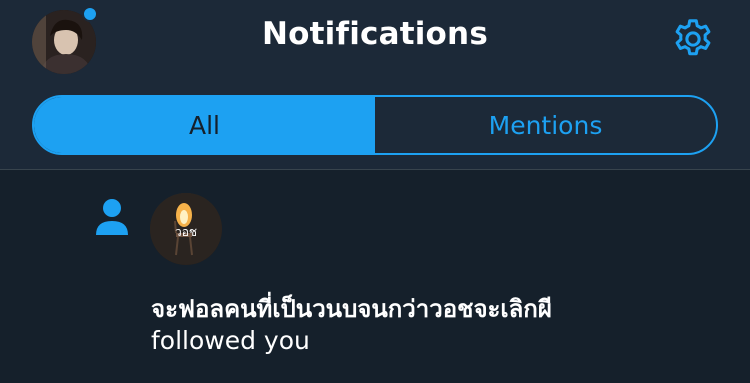 The image size is (750, 383). Describe the element at coordinates (351, 308) in the screenshot. I see `follower-name: จะฟอลคนที่เป็นวนบจนกว่าวอชจะเลิกผี` at that location.